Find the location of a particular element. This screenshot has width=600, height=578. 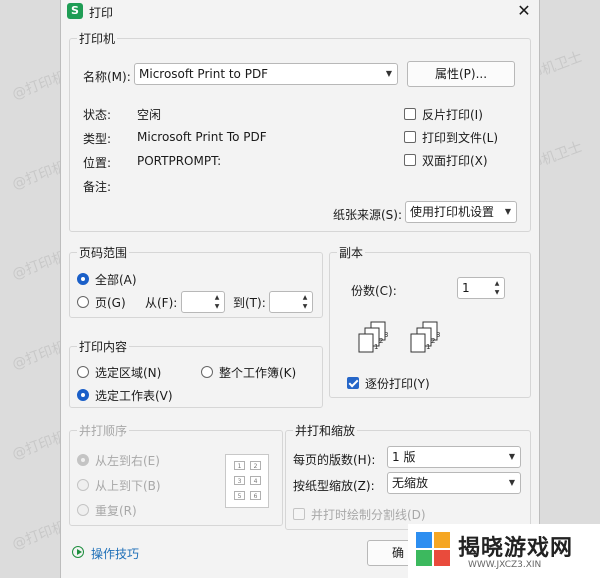

pages-per-sheet-value: 1 版 is located at coordinates (404, 457).